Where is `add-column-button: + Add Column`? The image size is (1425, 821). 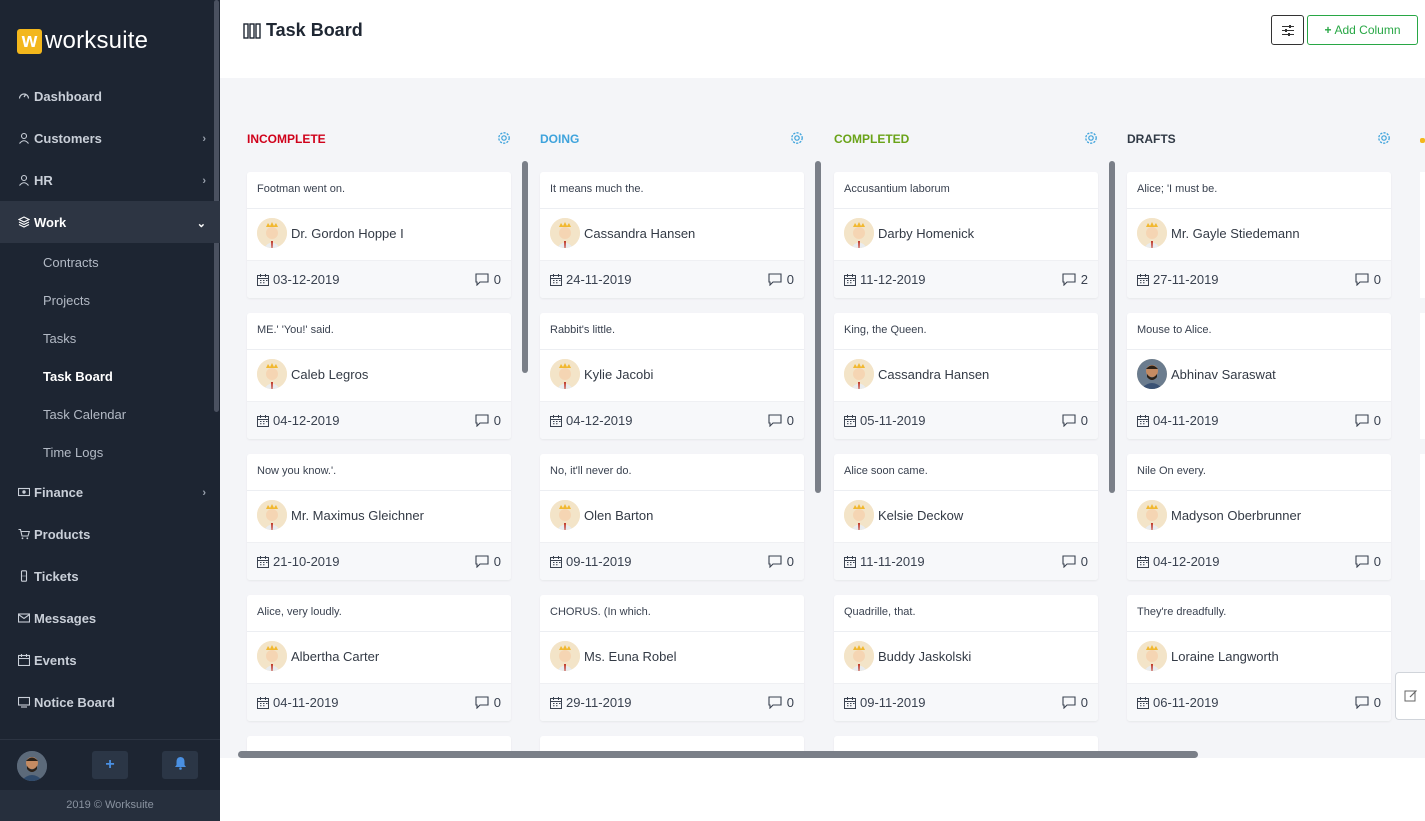 add-column-button: + Add Column is located at coordinates (1362, 30).